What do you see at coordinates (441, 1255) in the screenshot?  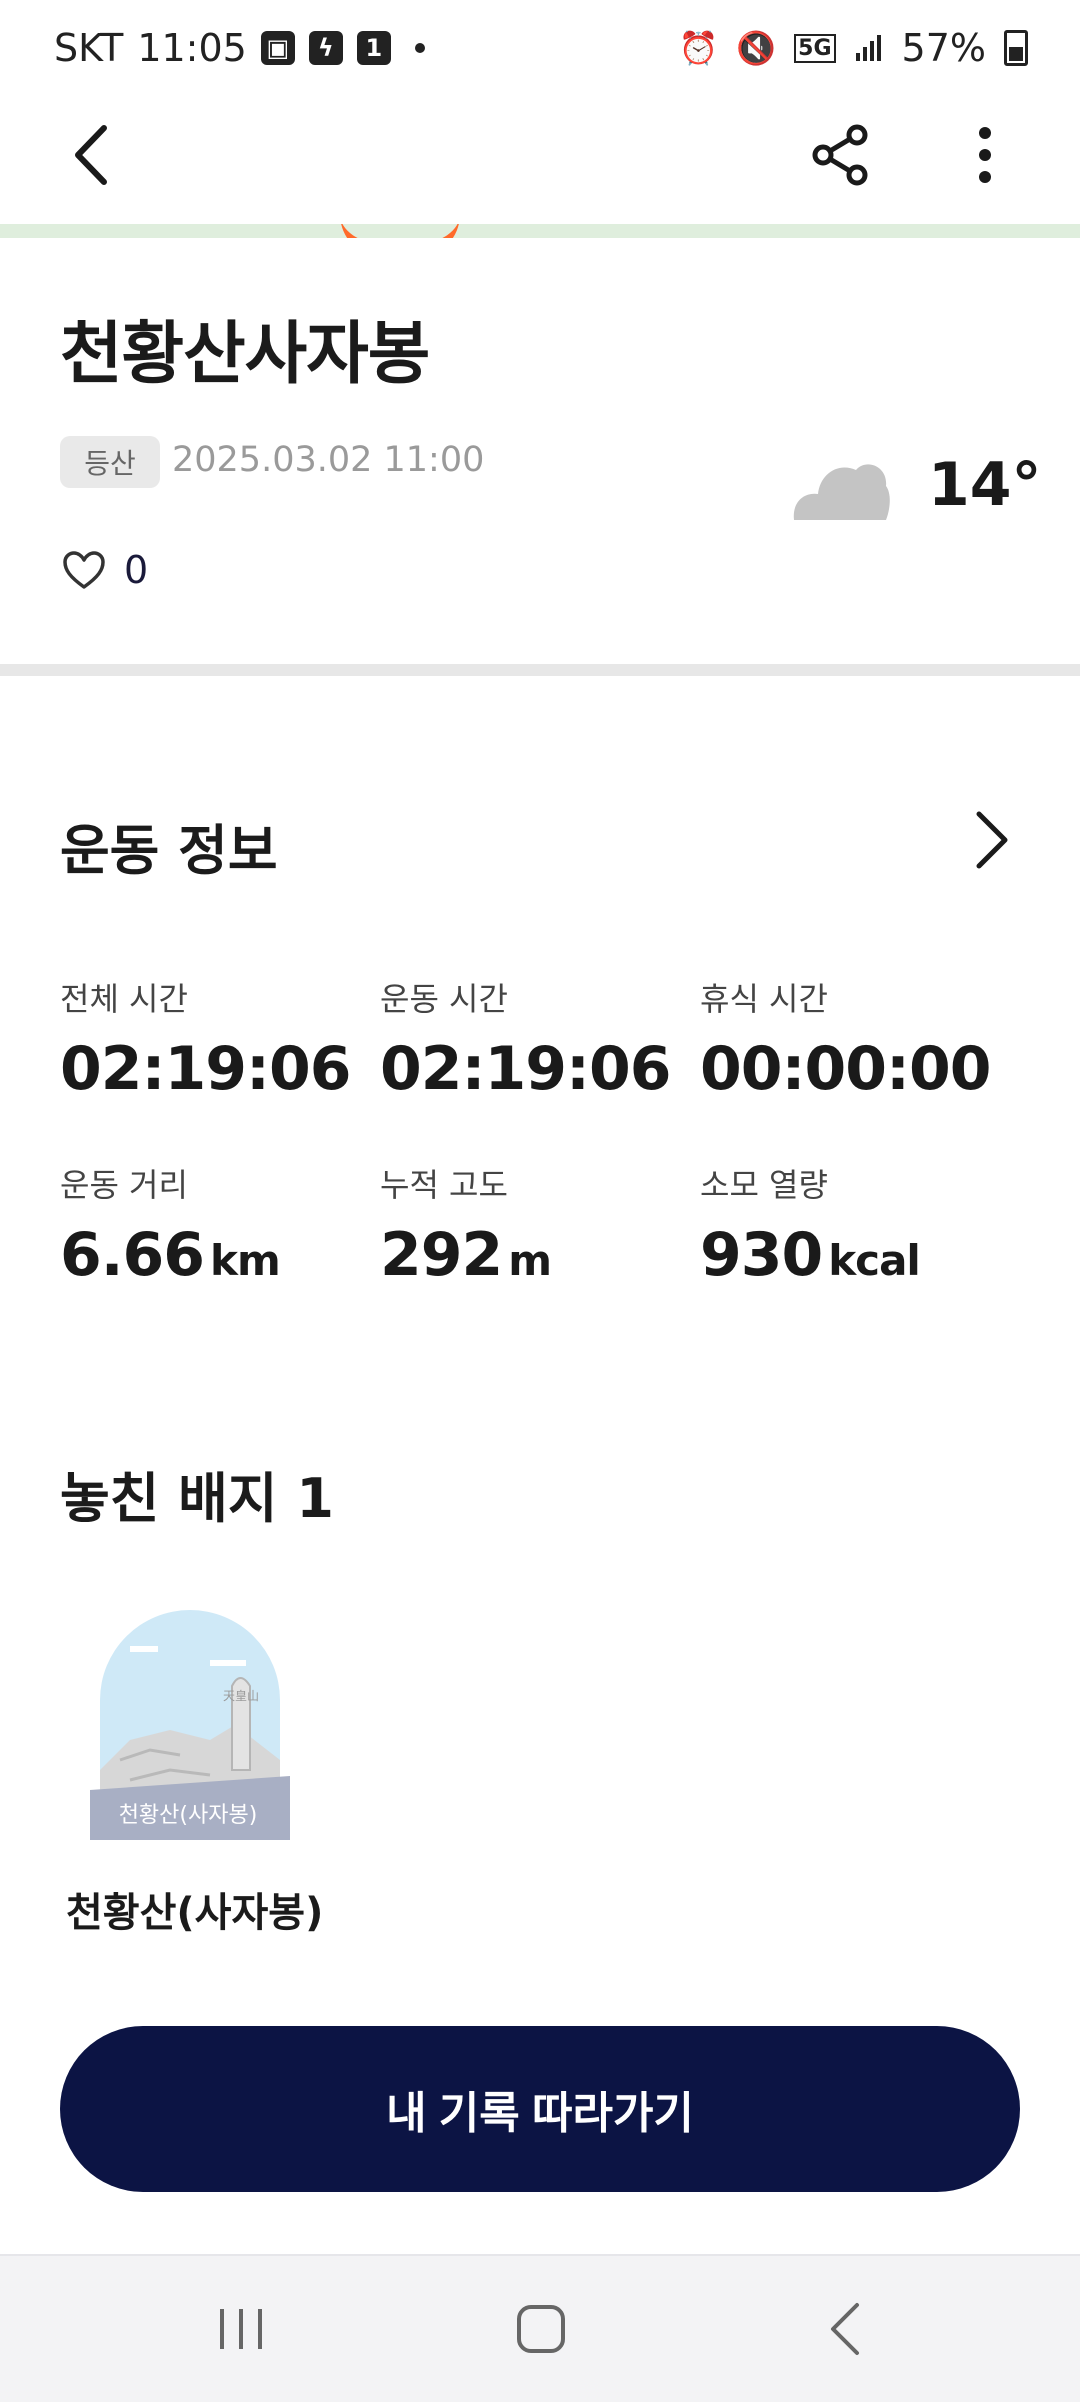 I see `stat-number: 292` at bounding box center [441, 1255].